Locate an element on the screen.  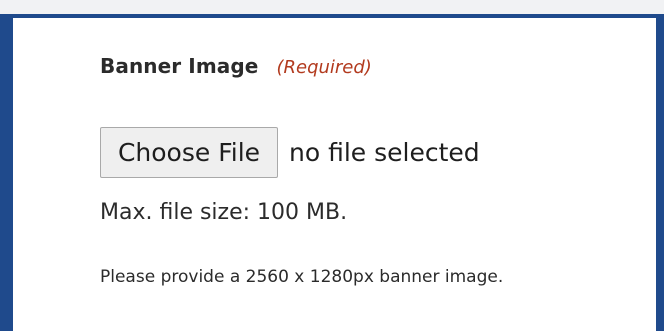
file-status-text: no file selected is located at coordinates (384, 152).